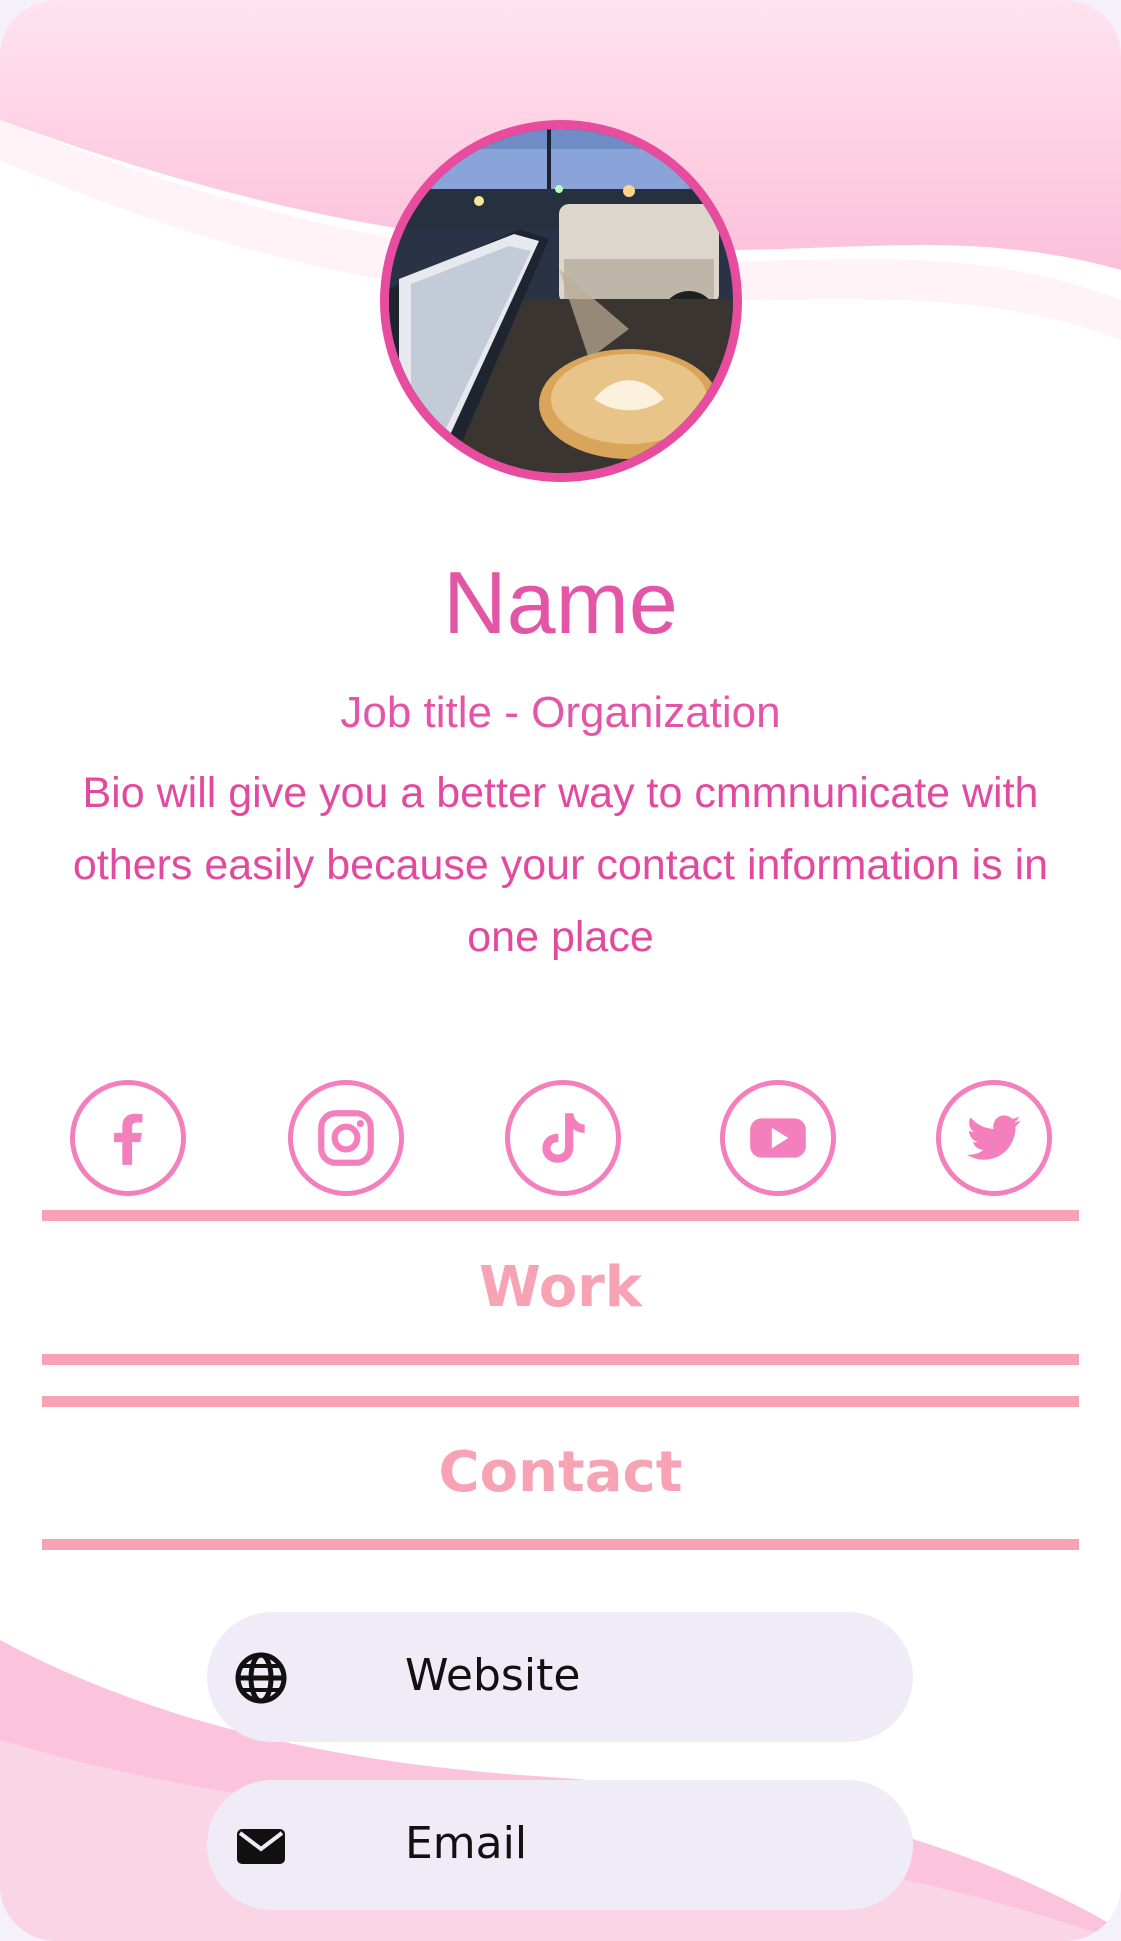 This screenshot has width=1121, height=1941. What do you see at coordinates (466, 1843) in the screenshot?
I see `email-label: Email` at bounding box center [466, 1843].